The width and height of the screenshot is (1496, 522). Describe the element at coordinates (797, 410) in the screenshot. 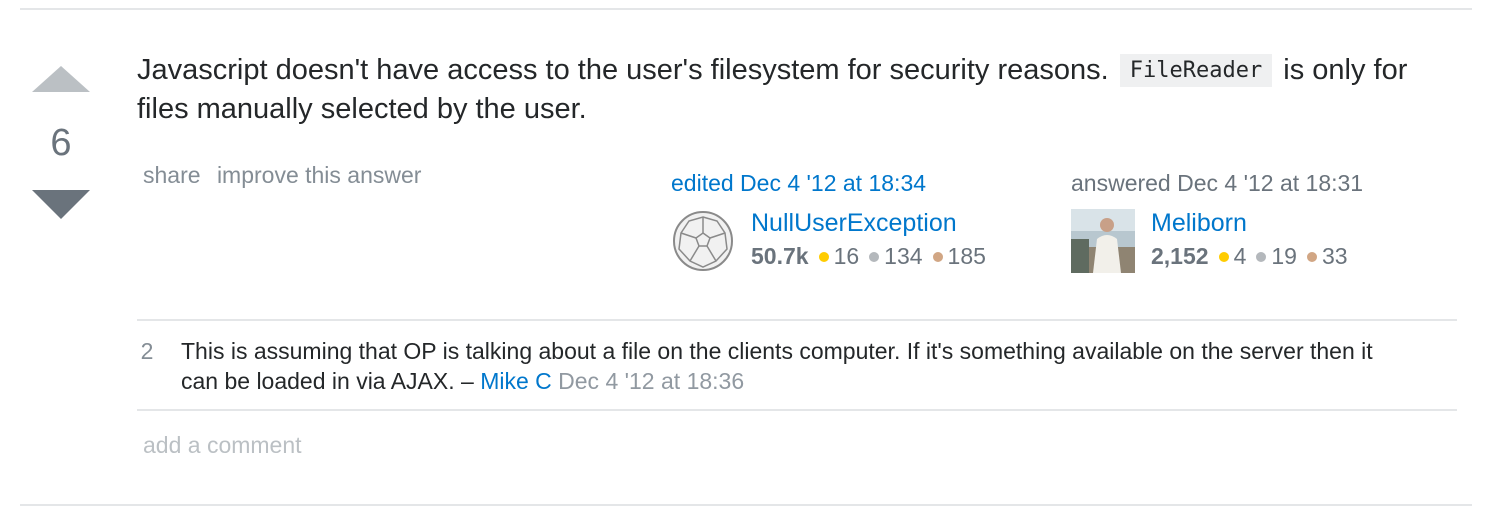

I see `comment-divider` at that location.